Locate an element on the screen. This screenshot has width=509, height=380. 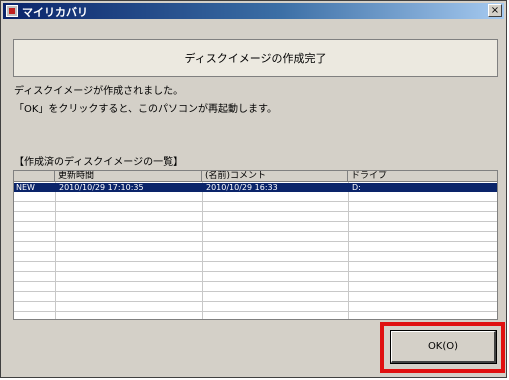
title-bar: マイリカバリ × is located at coordinates (253, 11).